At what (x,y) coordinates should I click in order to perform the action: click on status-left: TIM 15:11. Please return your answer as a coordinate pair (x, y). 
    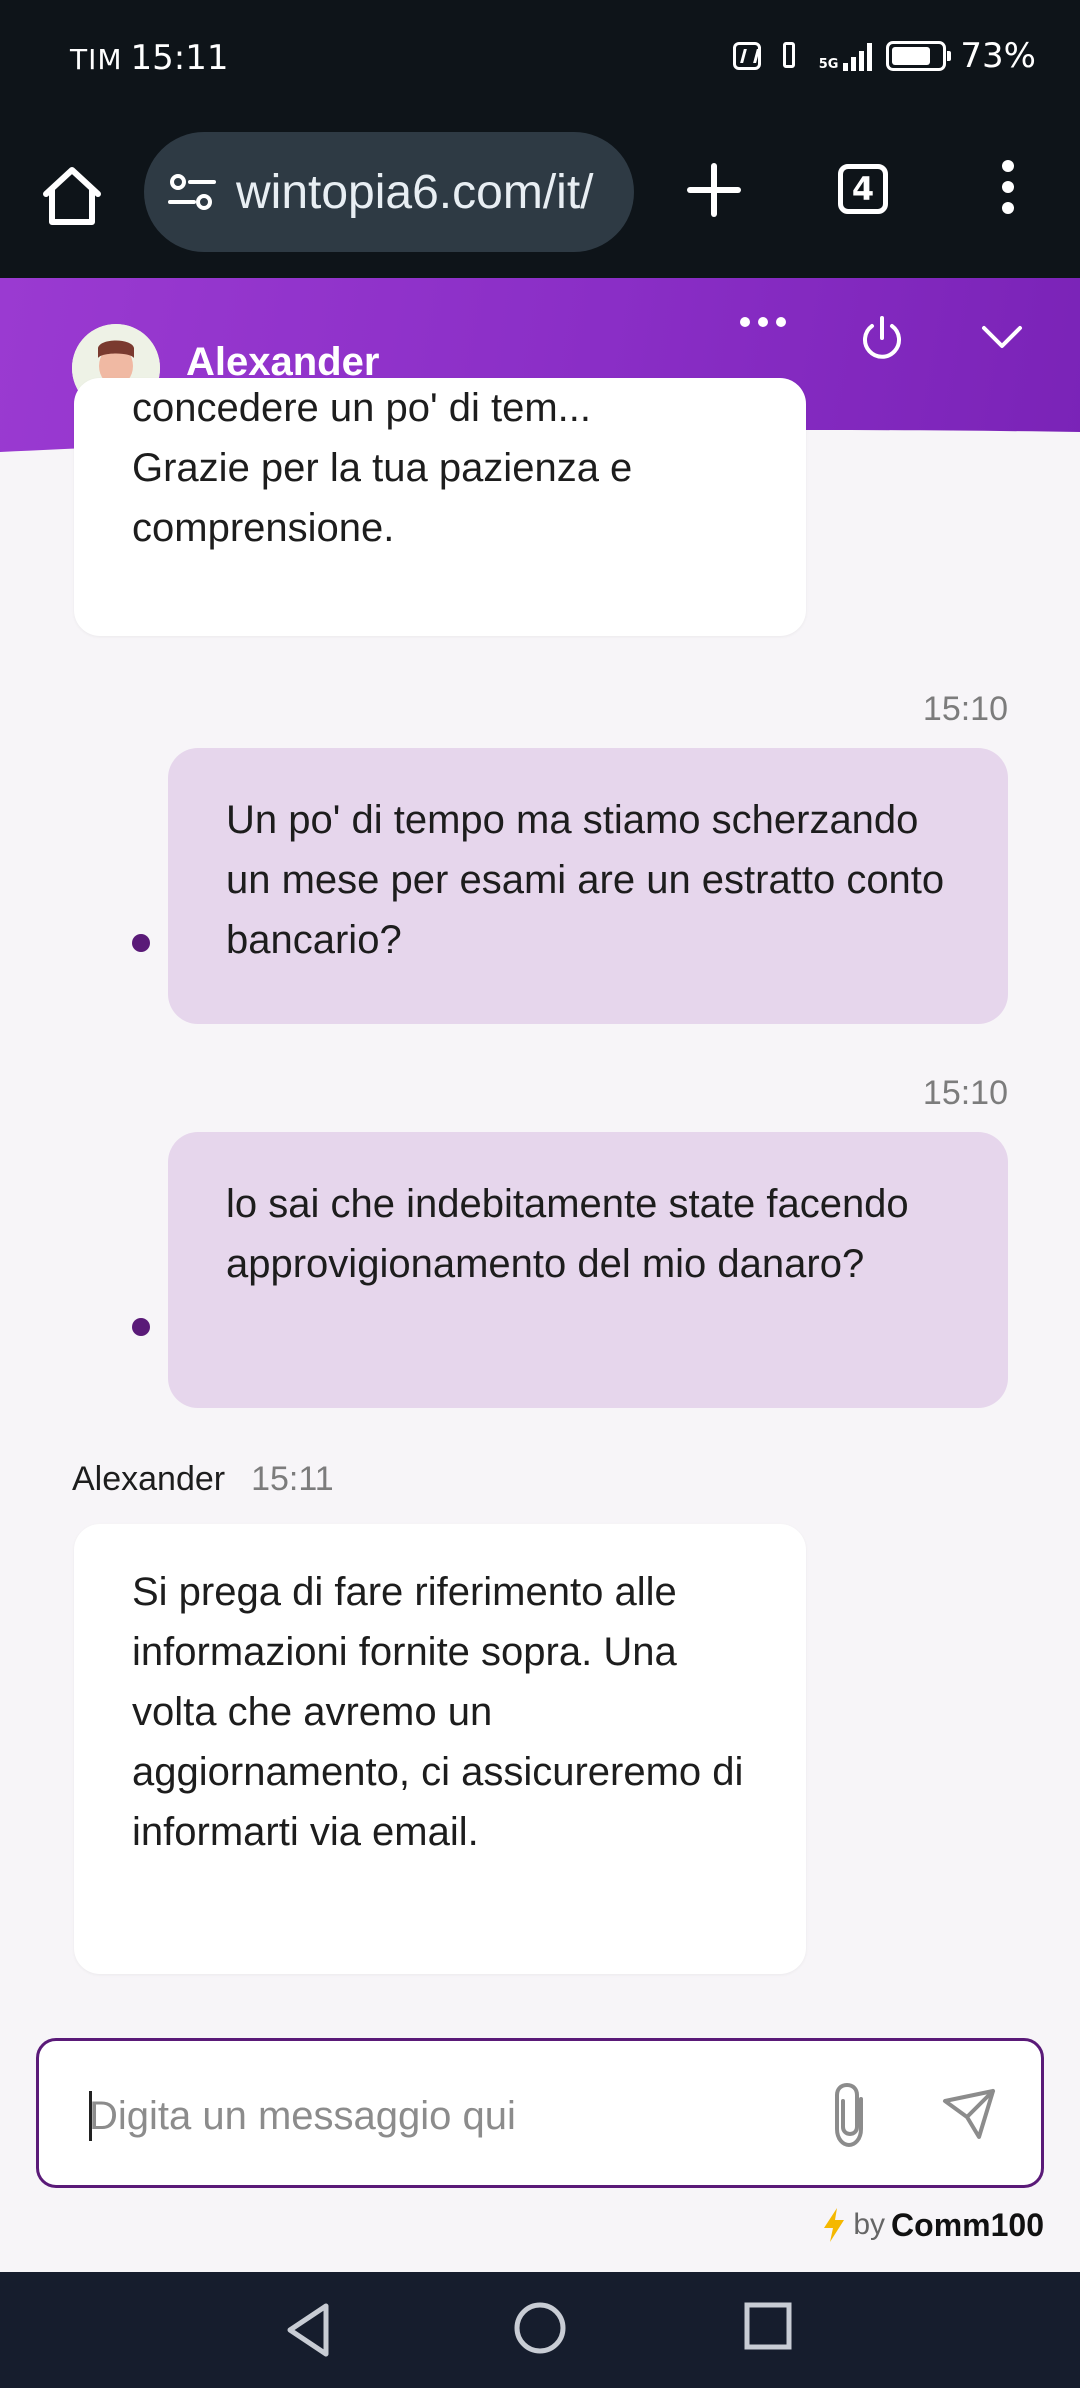
    Looking at the image, I should click on (149, 58).